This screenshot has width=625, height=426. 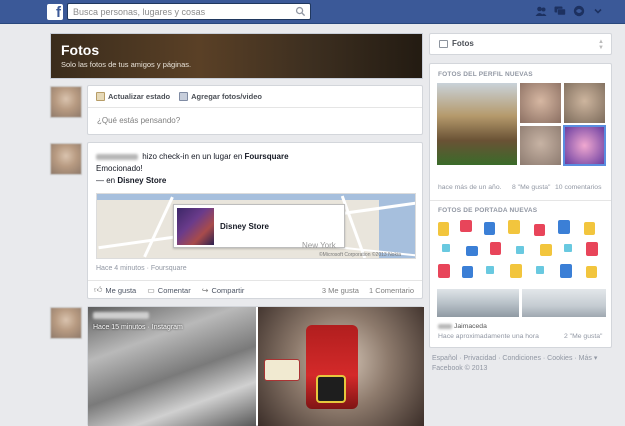 I want to click on tab-update-status: Actualizar estado, so click(x=133, y=96).